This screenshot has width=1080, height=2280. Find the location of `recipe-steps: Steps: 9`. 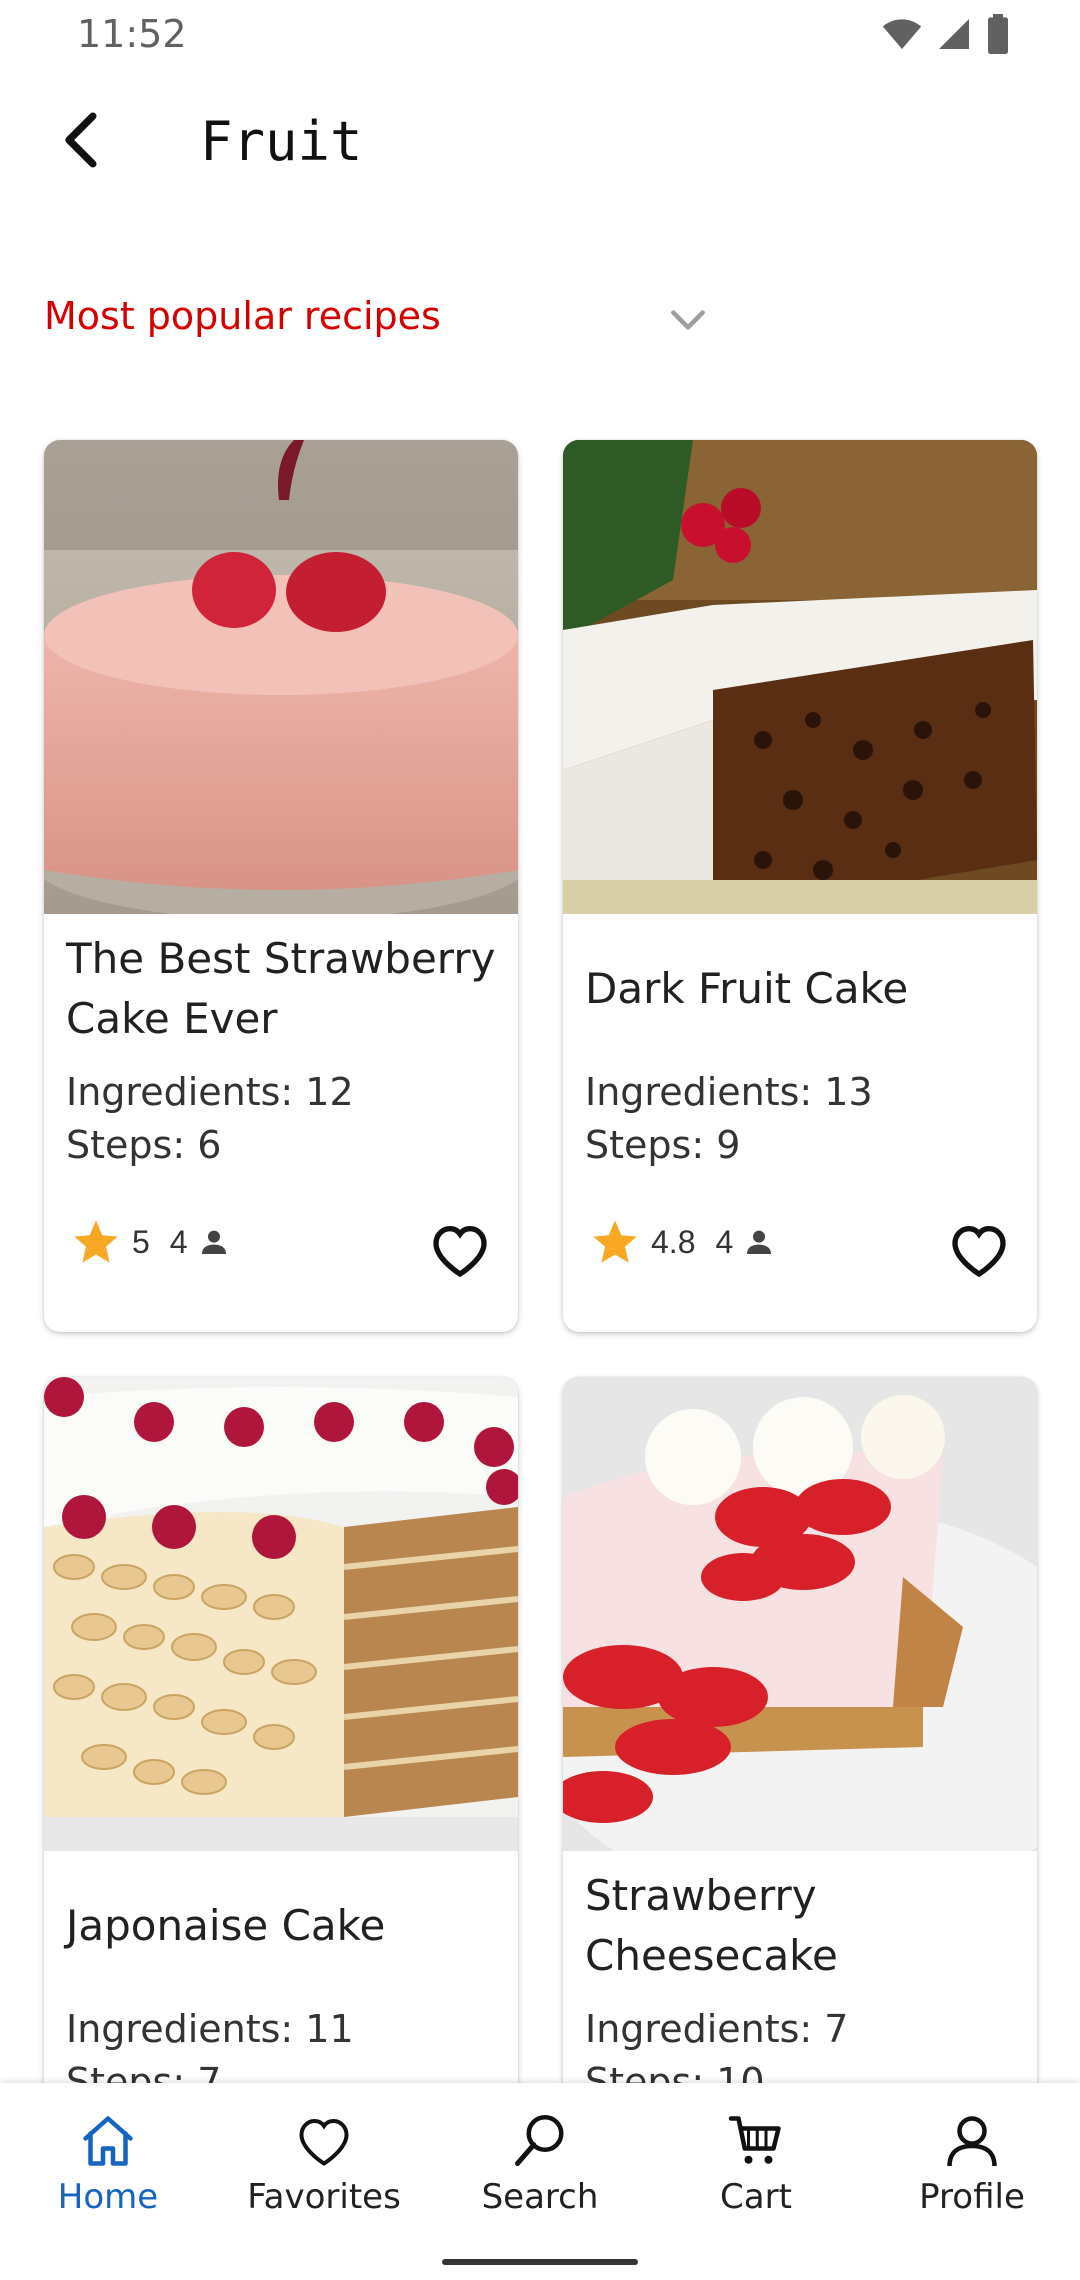

recipe-steps: Steps: 9 is located at coordinates (663, 1145).